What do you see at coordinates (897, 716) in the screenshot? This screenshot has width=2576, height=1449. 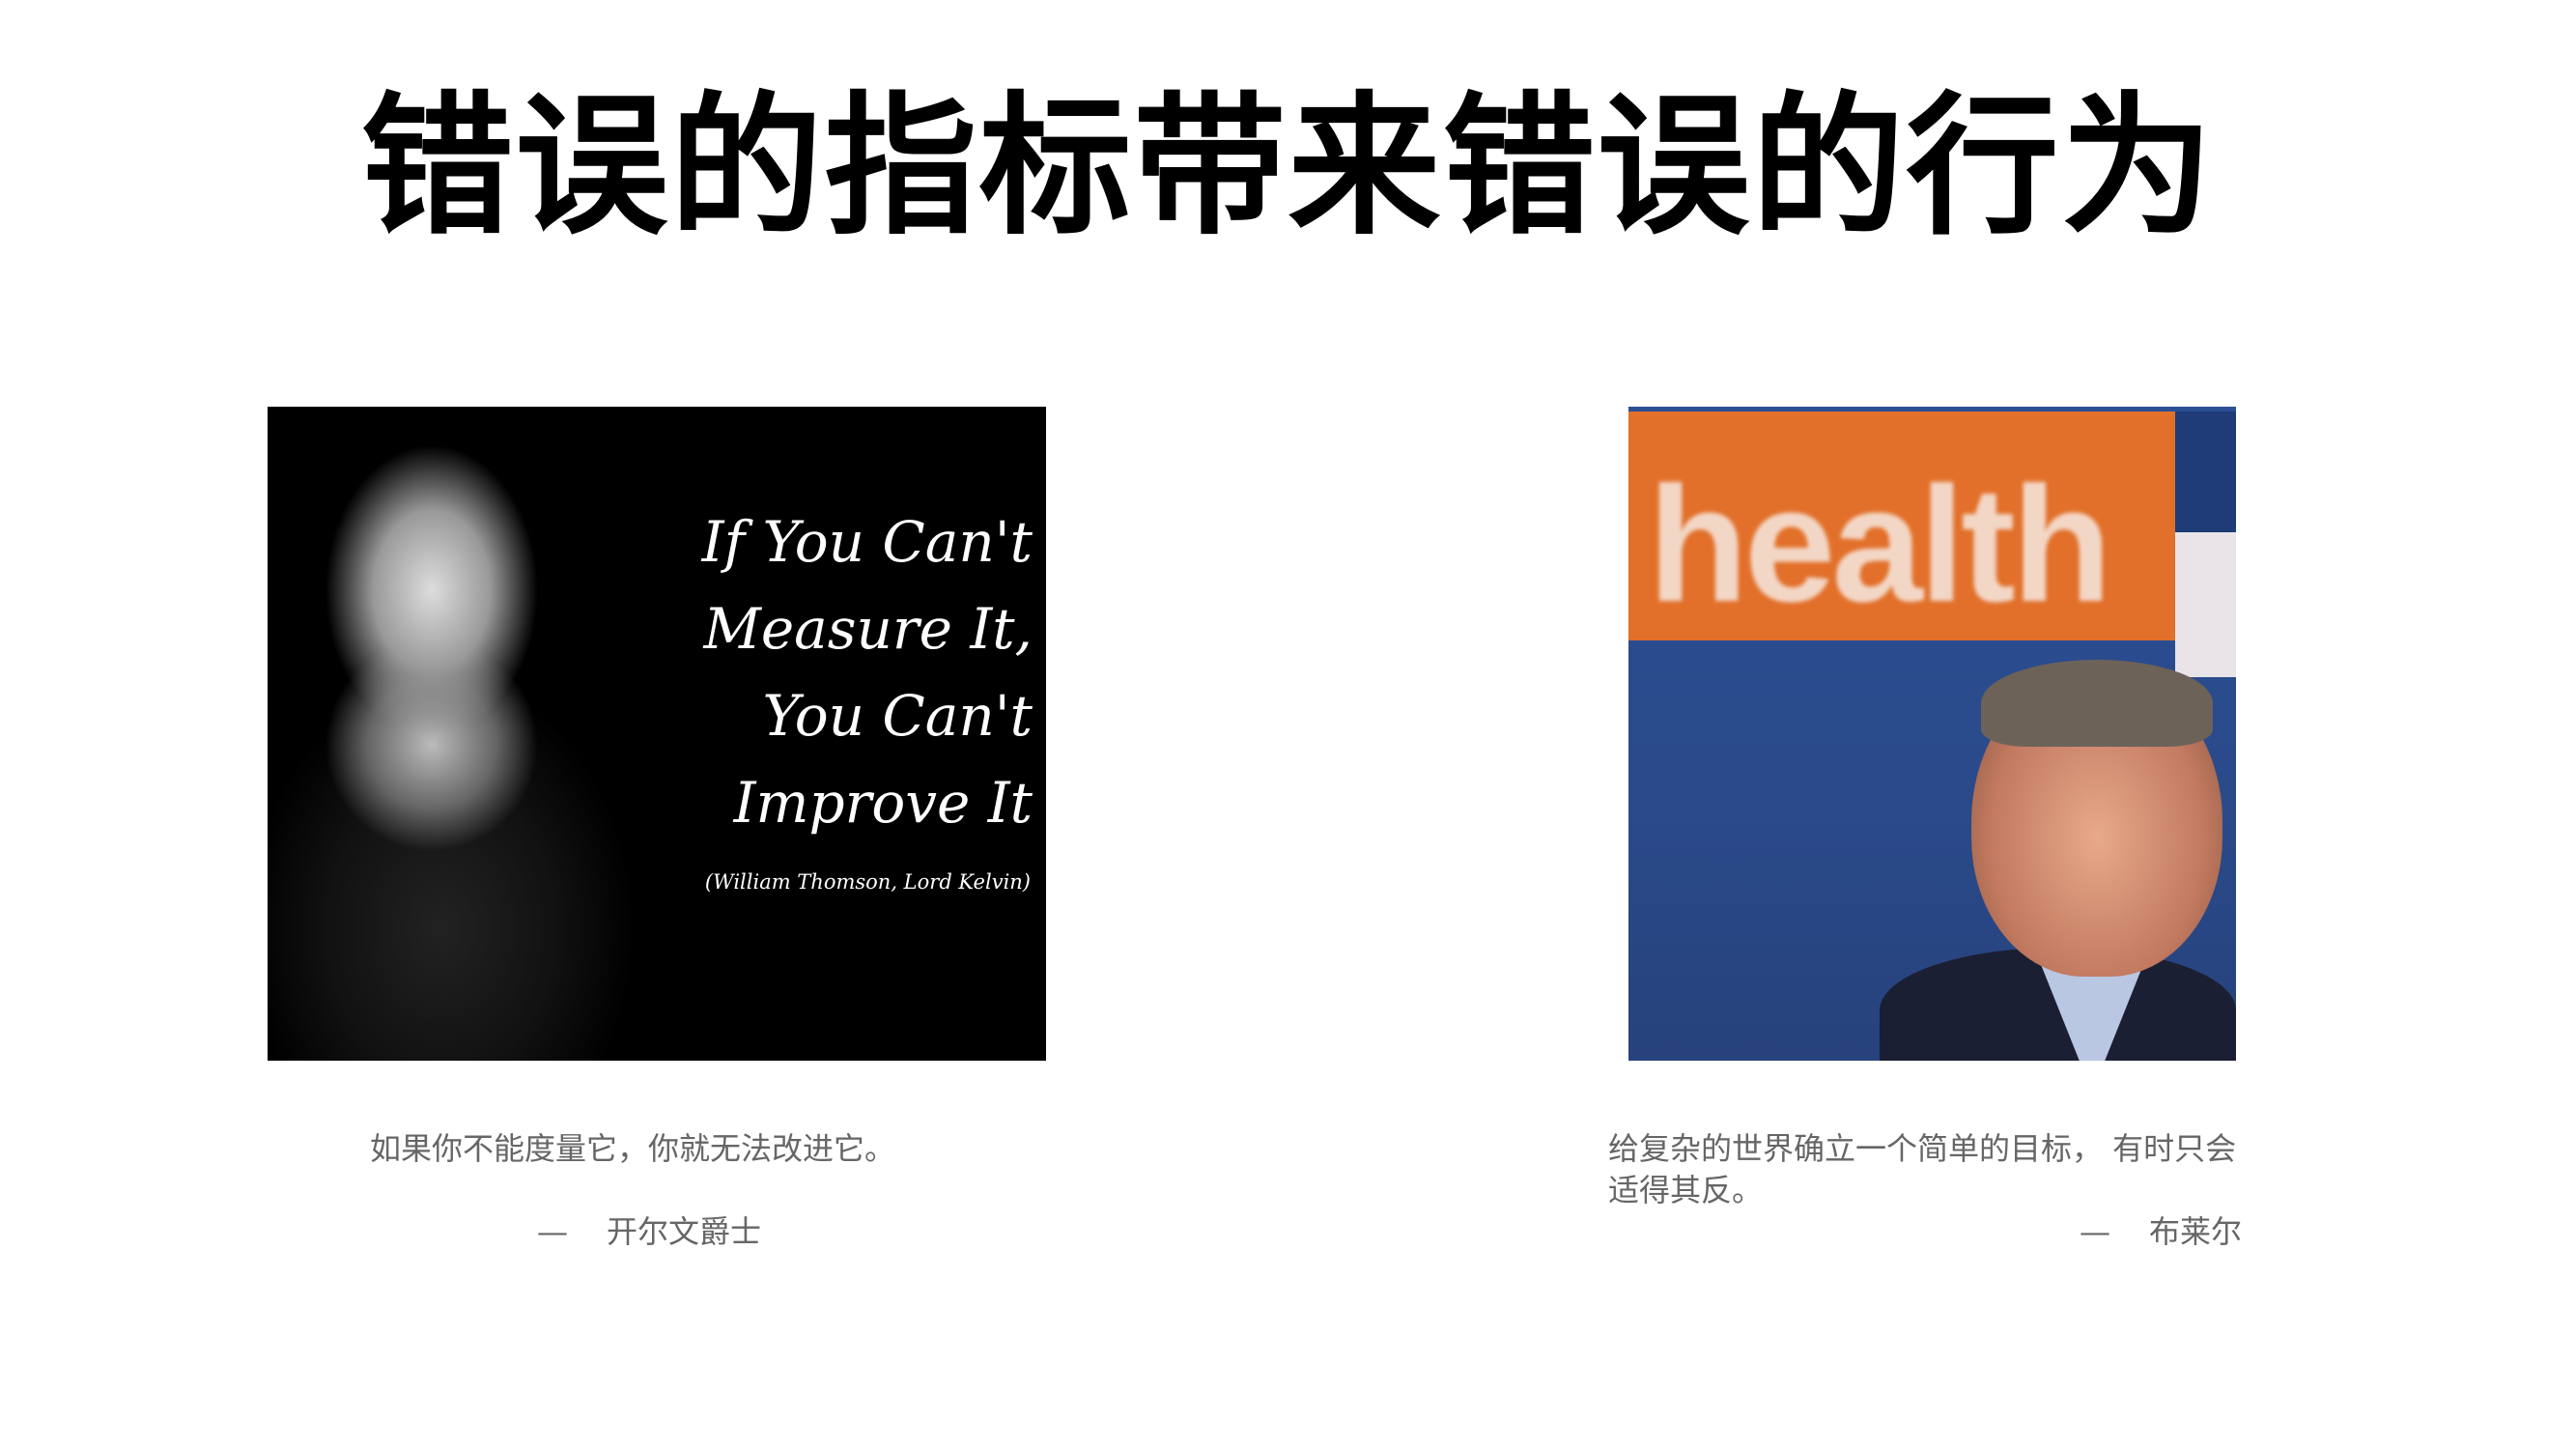 I see `quote-line: You Can't` at bounding box center [897, 716].